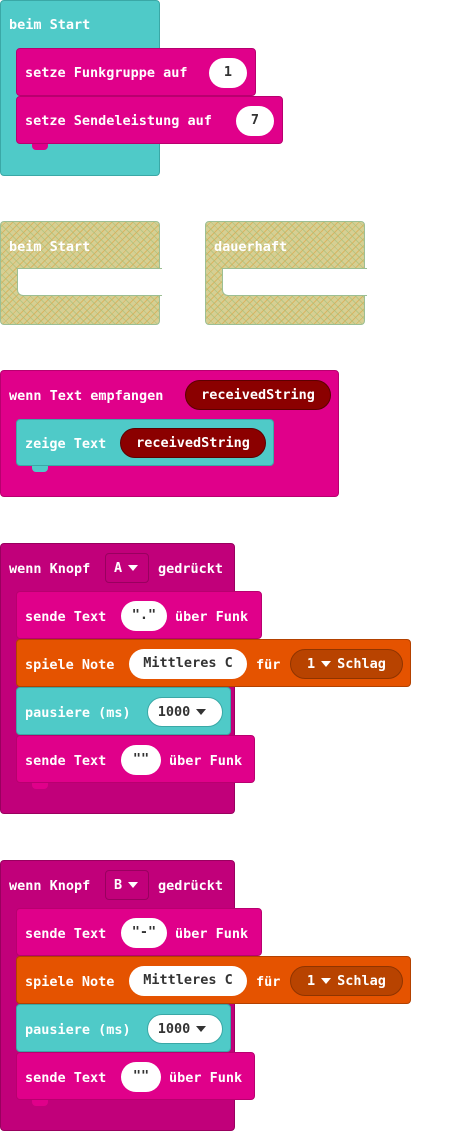 Image resolution: width=462 pixels, height=1132 pixels. What do you see at coordinates (255, 121) in the screenshot?
I see `radio-power-value-field: 7` at bounding box center [255, 121].